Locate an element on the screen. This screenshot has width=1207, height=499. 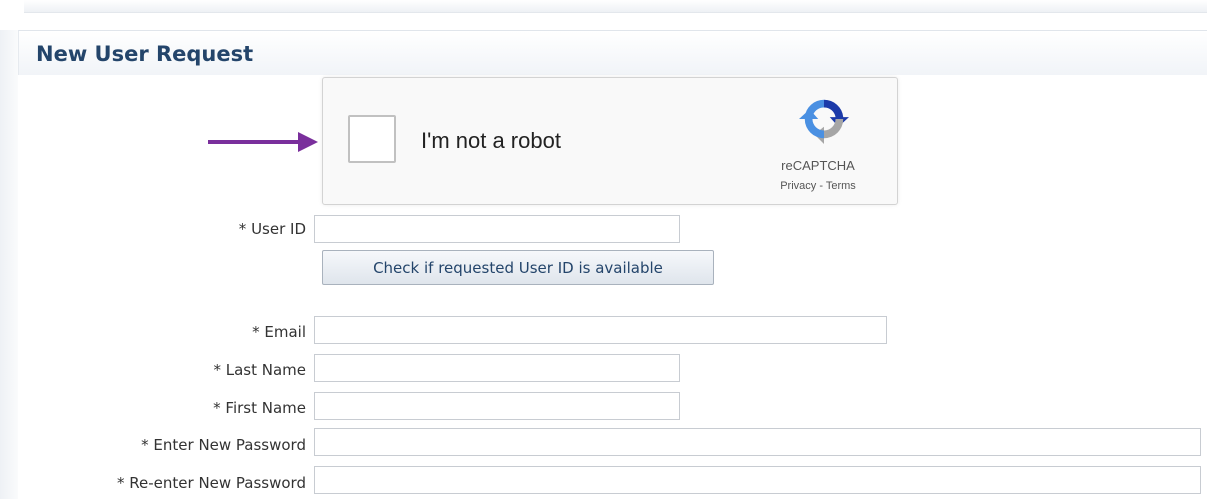
first-name-label: * First Name is located at coordinates (259, 408).